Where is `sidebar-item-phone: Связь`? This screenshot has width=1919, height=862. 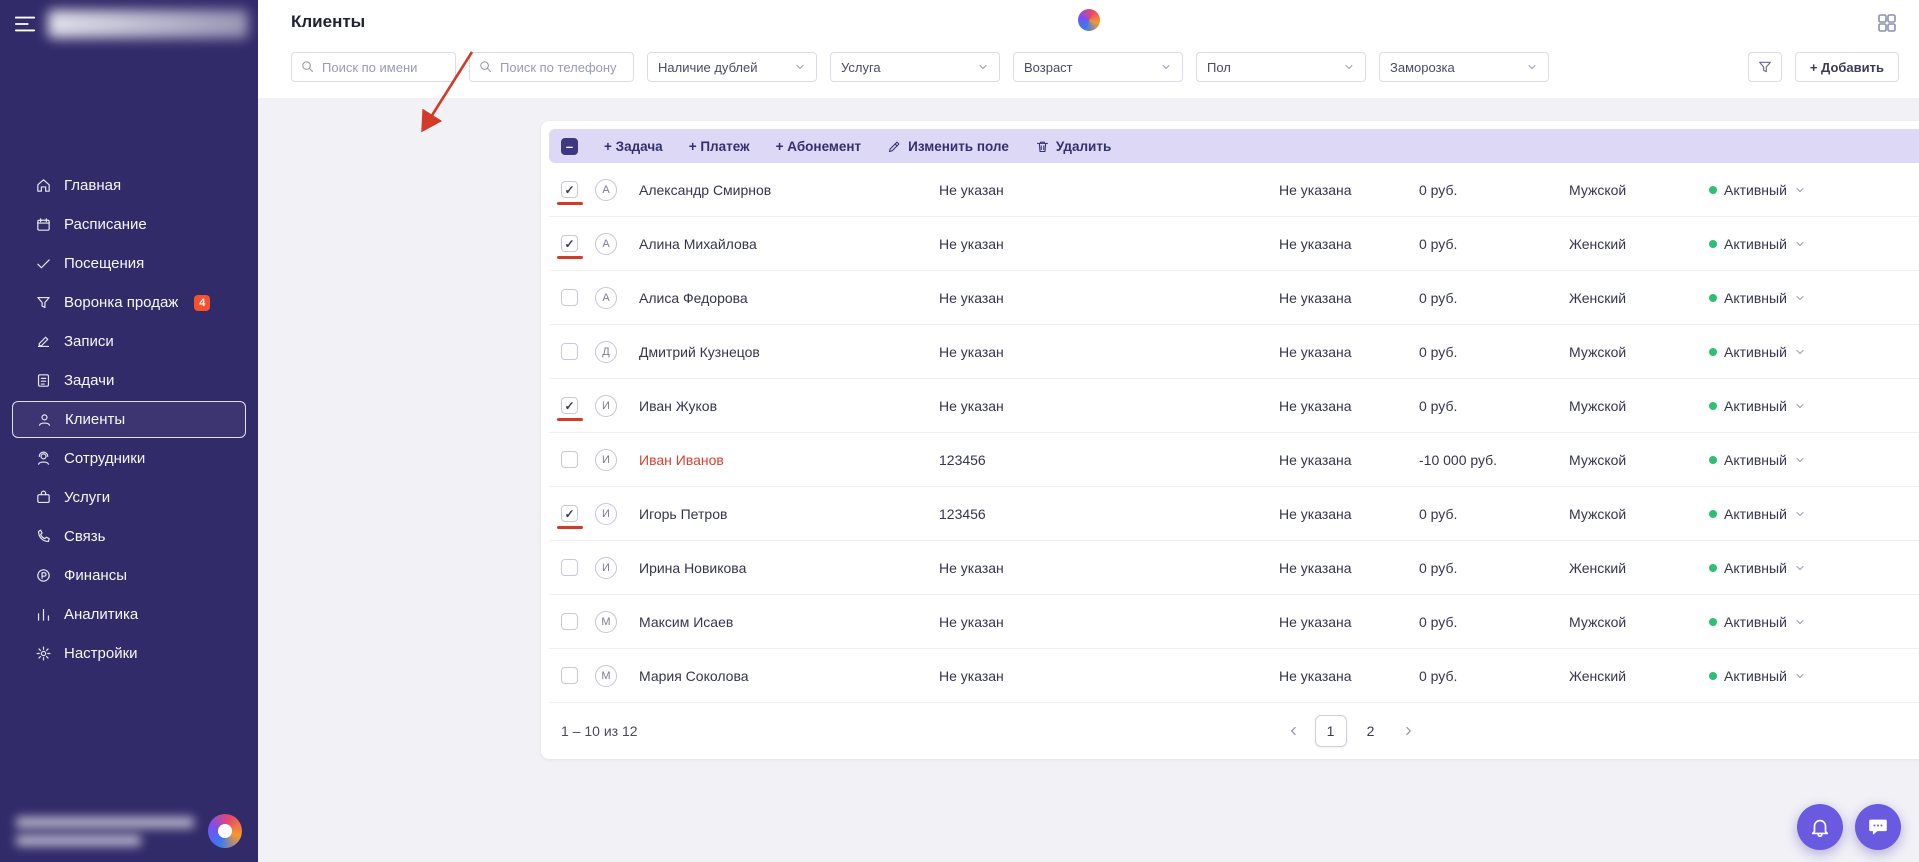
sidebar-item-phone: Связь is located at coordinates (129, 536).